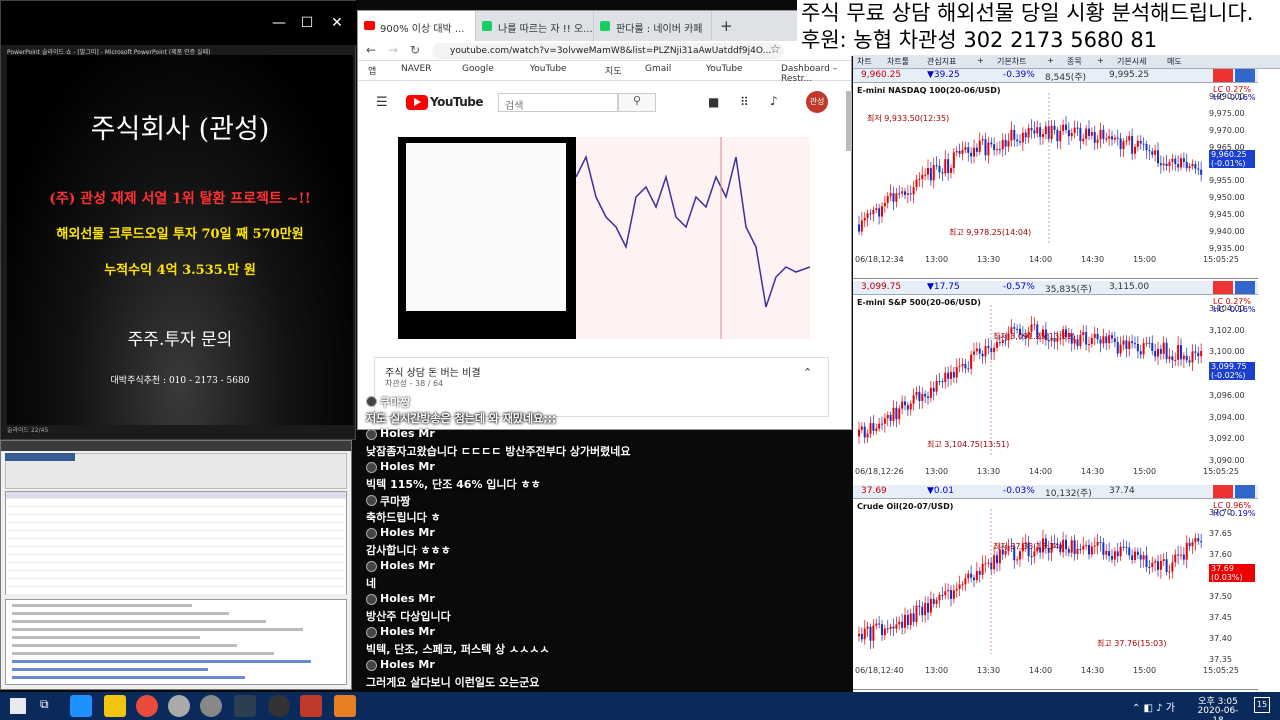 The image size is (1280, 720). Describe the element at coordinates (1027, 13) in the screenshot. I see `banner-line1: 주식 무료 상담 해외선물 당일 시황 분석해드립니다.` at that location.